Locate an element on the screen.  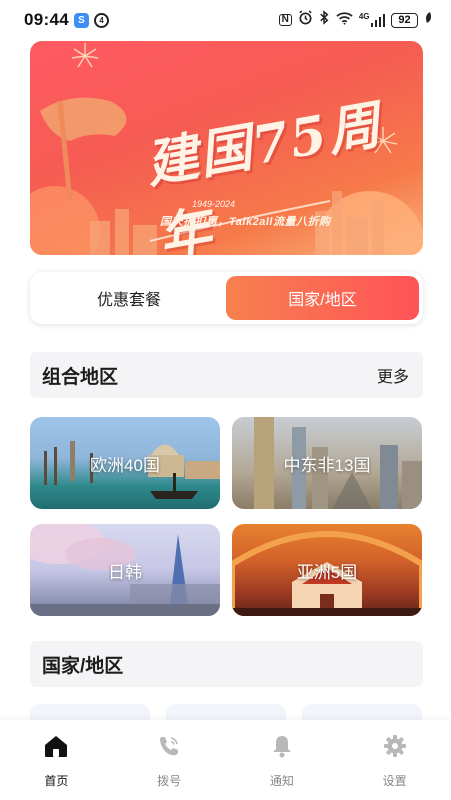
bottom-nav: 首页 拨号 通知 设置 is located at coordinates (225, 760).